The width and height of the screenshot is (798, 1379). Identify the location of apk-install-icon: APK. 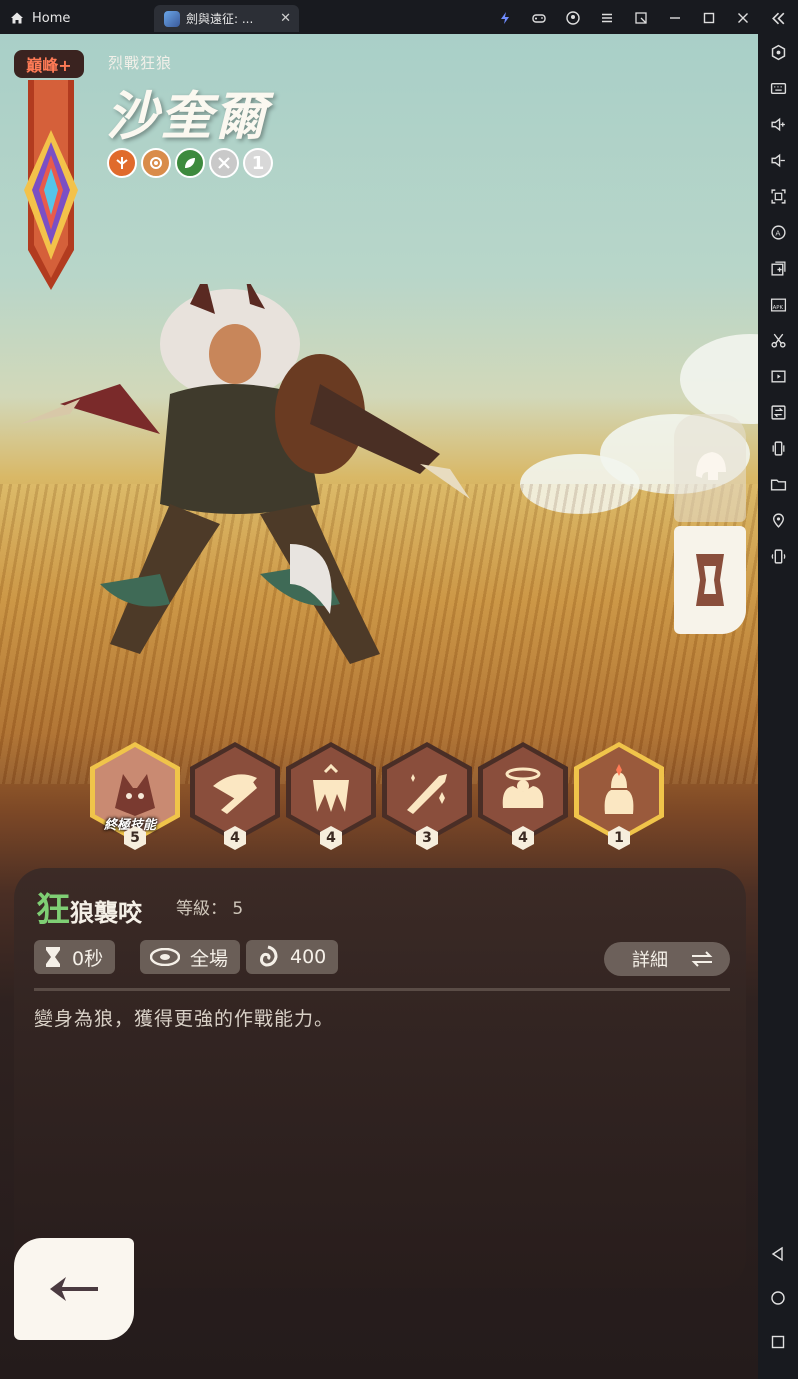
(778, 304).